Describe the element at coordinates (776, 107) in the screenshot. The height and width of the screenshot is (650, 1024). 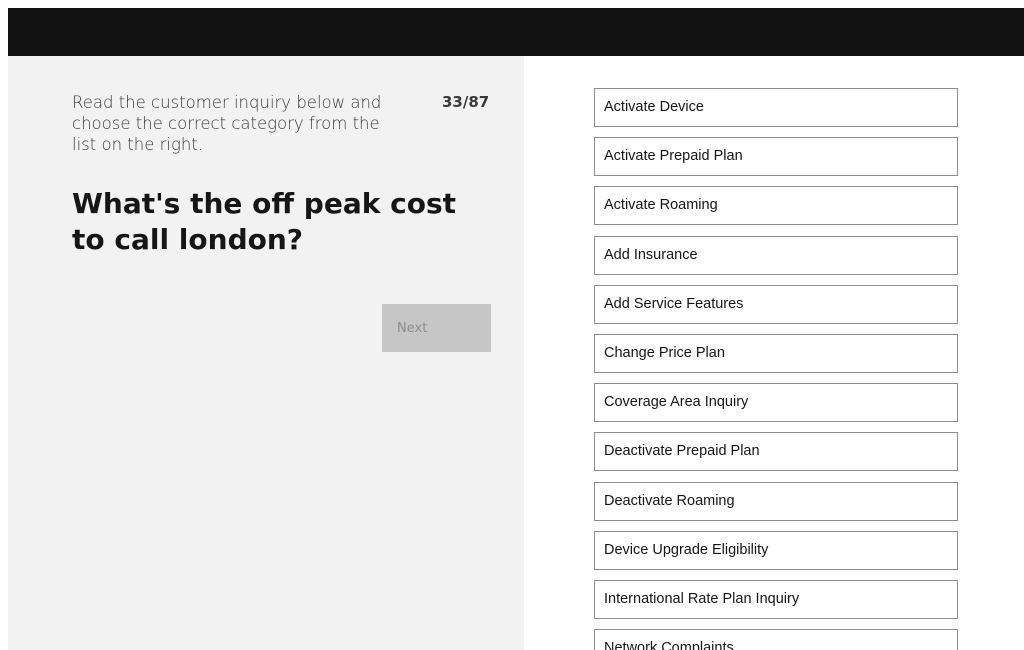
I see `category-option-activate-device: Activate Device` at that location.